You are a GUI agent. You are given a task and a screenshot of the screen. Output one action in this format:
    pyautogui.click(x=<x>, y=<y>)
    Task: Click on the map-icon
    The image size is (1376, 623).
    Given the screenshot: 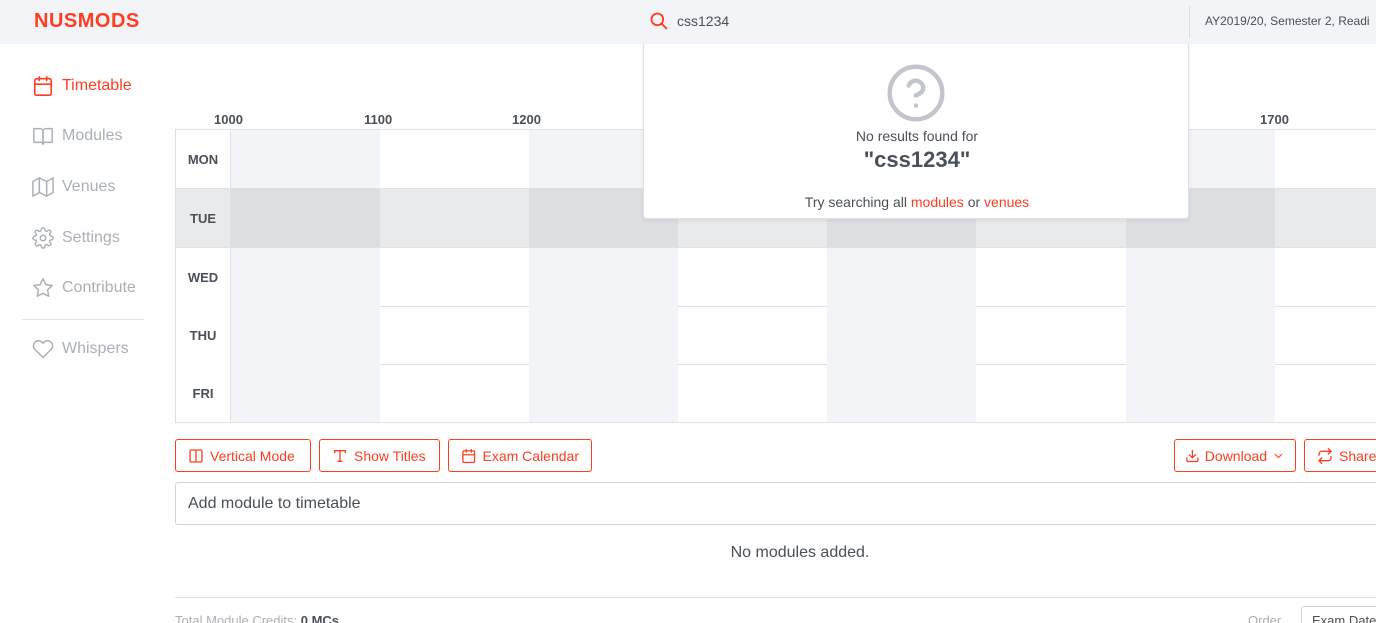 What is the action you would take?
    pyautogui.click(x=43, y=187)
    